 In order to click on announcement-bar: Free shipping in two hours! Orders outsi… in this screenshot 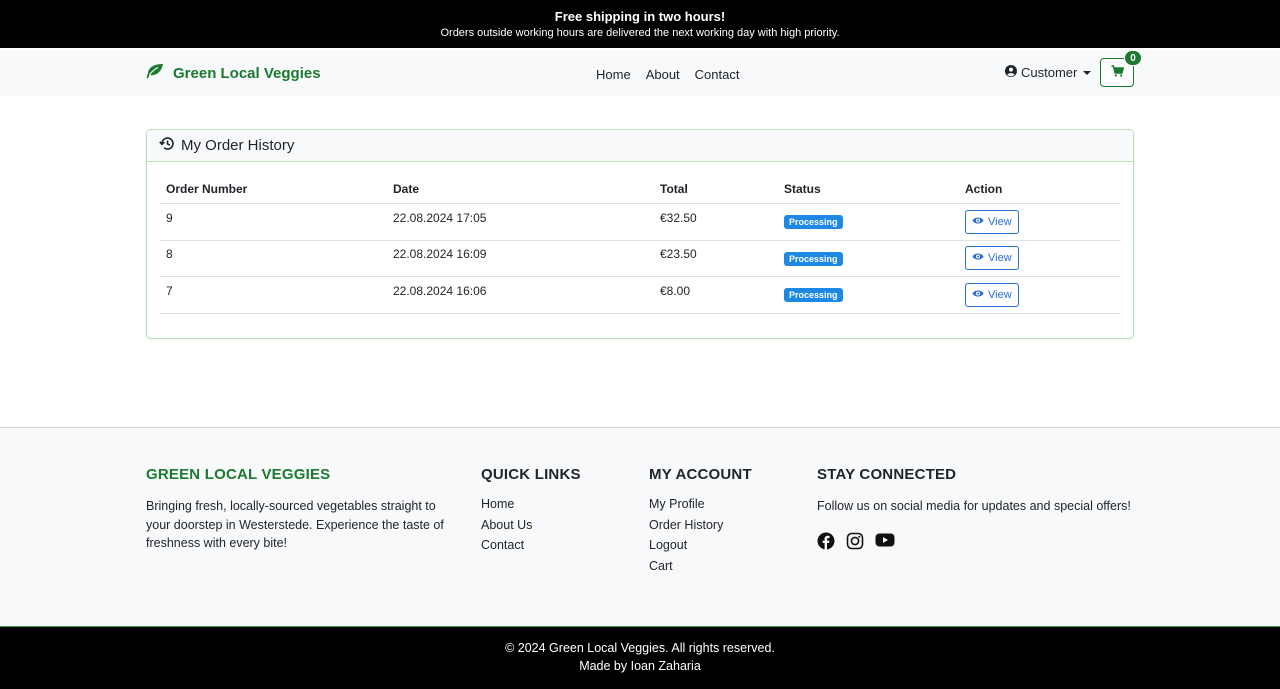, I will do `click(640, 24)`.